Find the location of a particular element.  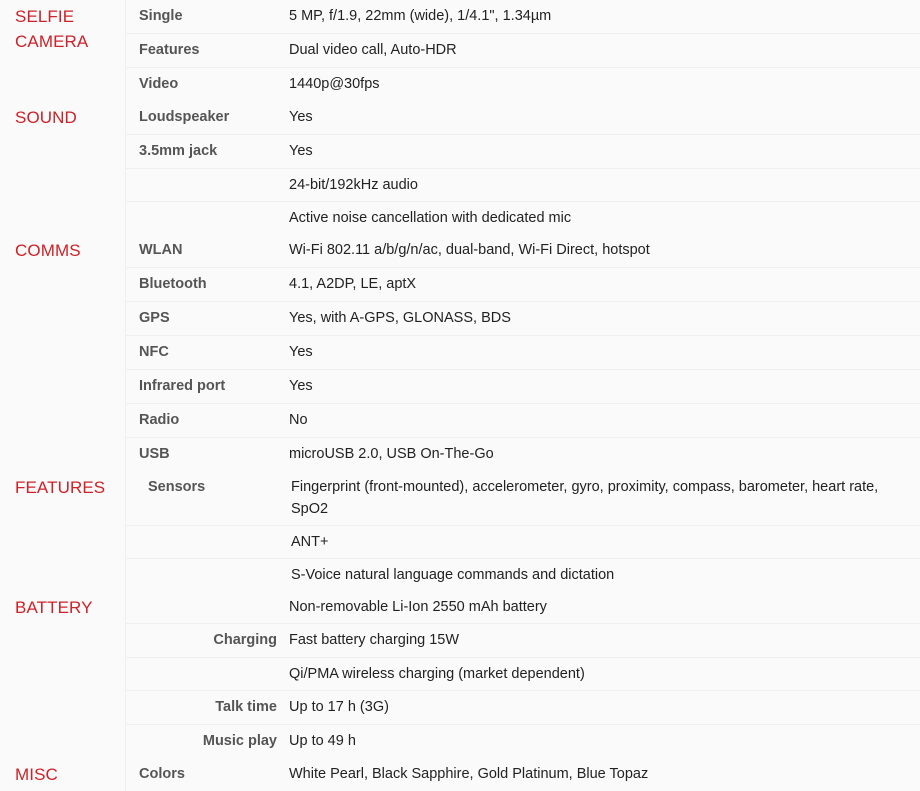

table-row: USB microUSB 2.0, USB On-The-Go is located at coordinates (460, 454).